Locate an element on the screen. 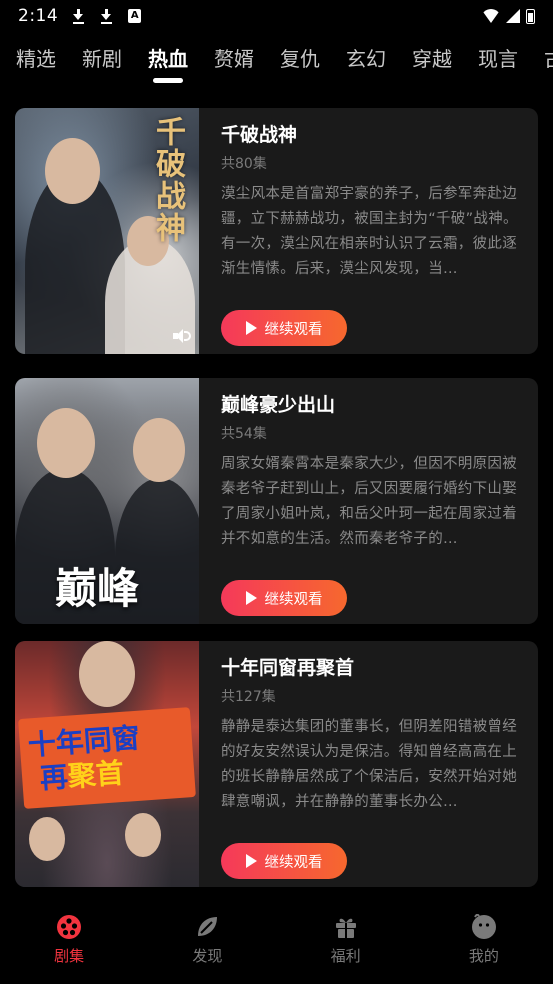  tab-fuchou: 复仇 is located at coordinates (300, 60).